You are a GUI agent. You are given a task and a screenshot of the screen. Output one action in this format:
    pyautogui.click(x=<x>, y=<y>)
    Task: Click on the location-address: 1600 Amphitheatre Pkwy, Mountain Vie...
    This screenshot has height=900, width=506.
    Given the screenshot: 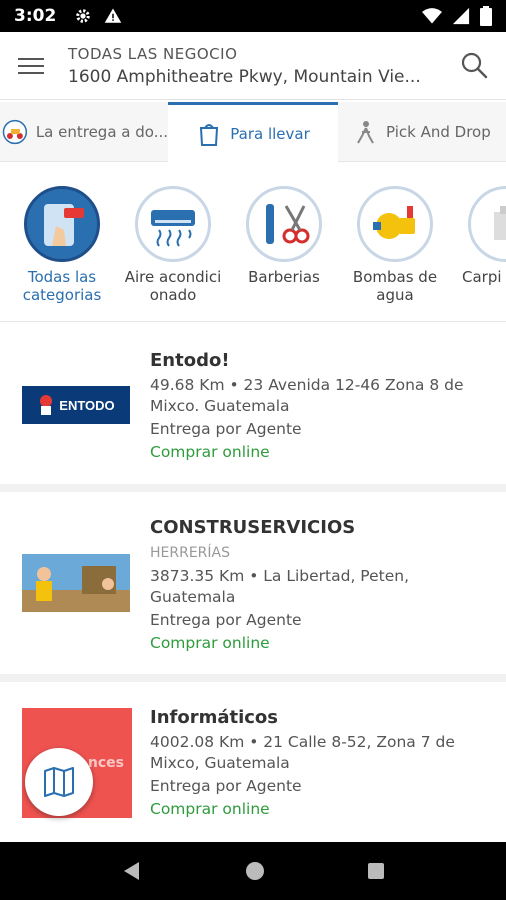 What is the action you would take?
    pyautogui.click(x=254, y=77)
    